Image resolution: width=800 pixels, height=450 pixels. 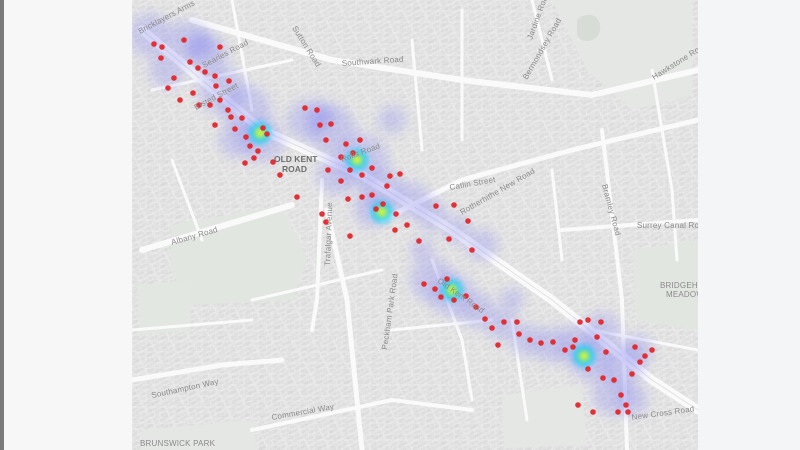 I want to click on area-label-bridgehouse: BRIDGEHOUSE, so click(x=679, y=285).